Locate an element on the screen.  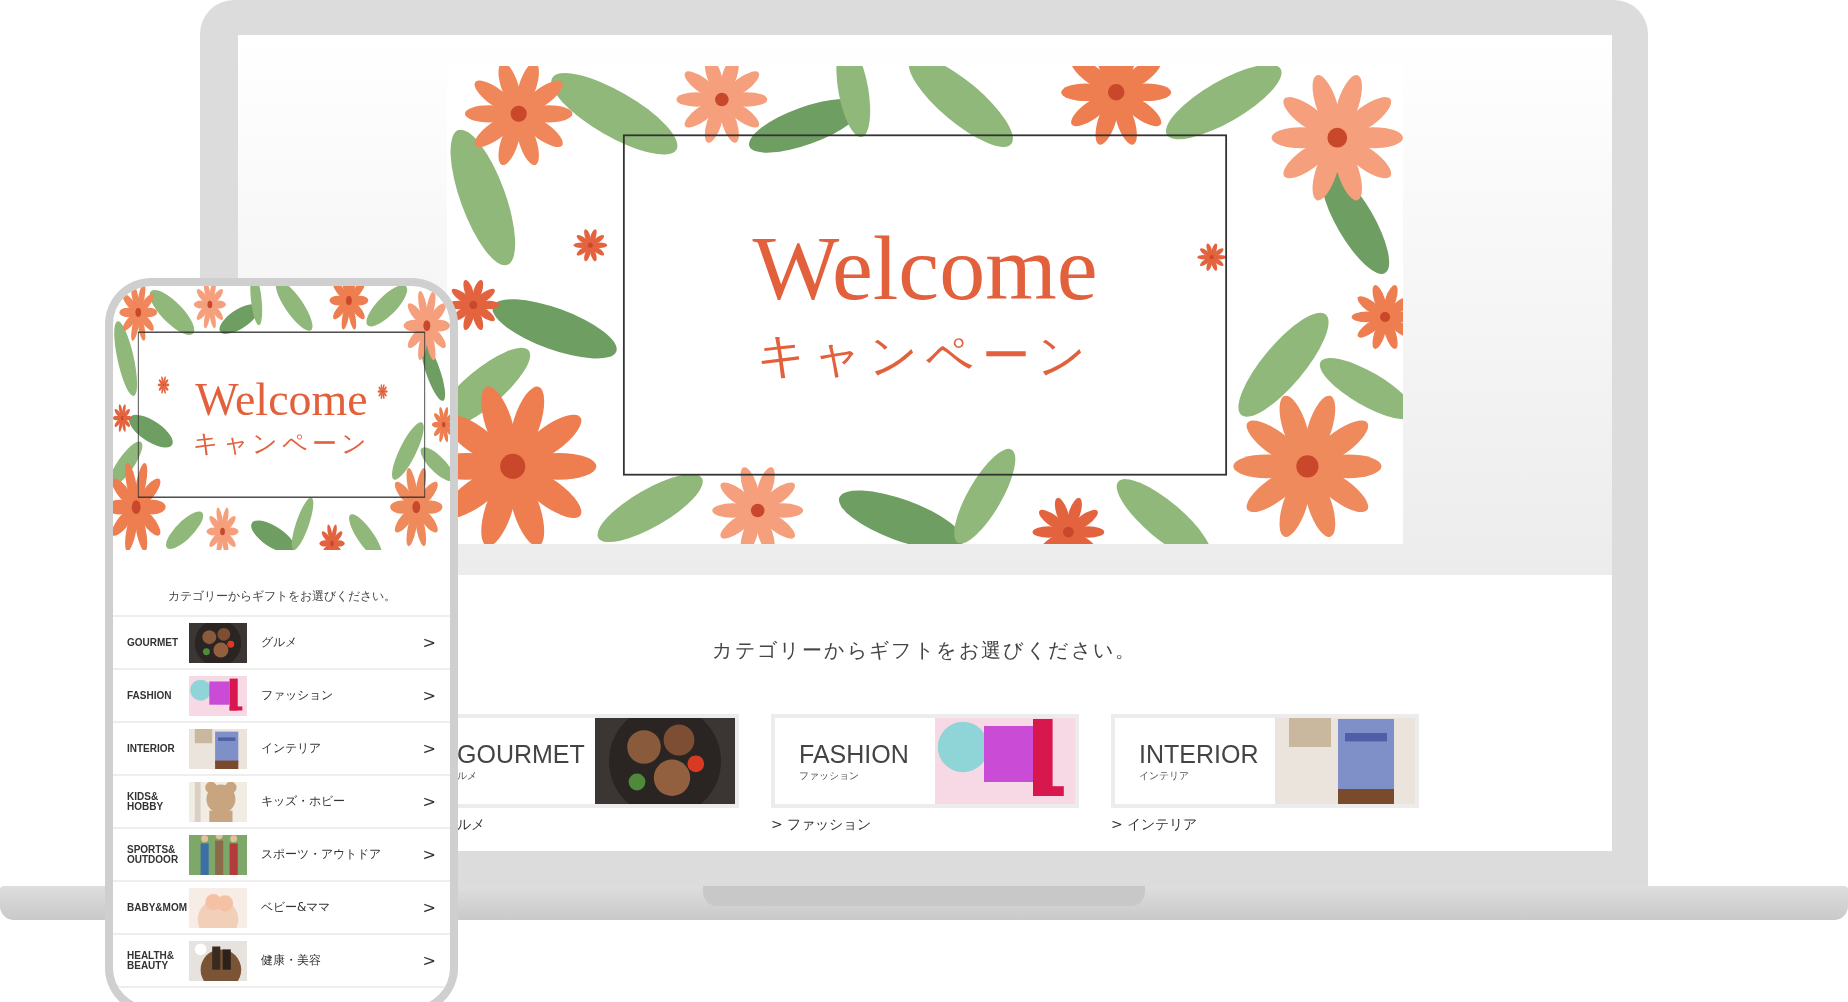
category-row: GOURMET グルメ > is located at coordinates (281, 643).